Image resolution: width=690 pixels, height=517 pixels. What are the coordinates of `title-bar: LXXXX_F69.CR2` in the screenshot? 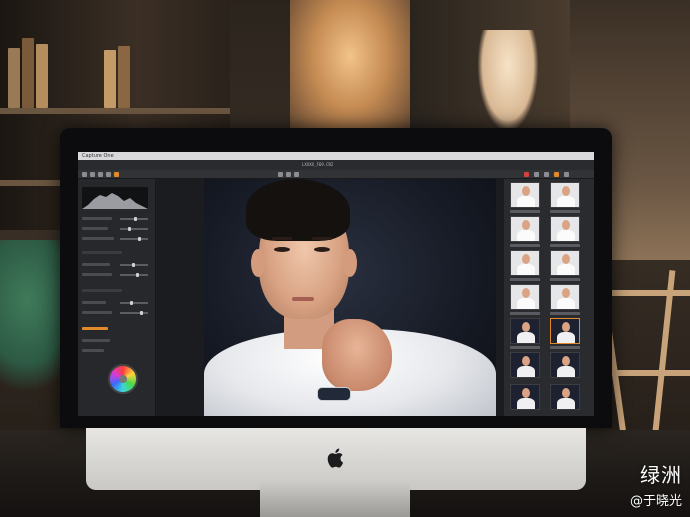 It's located at (336, 165).